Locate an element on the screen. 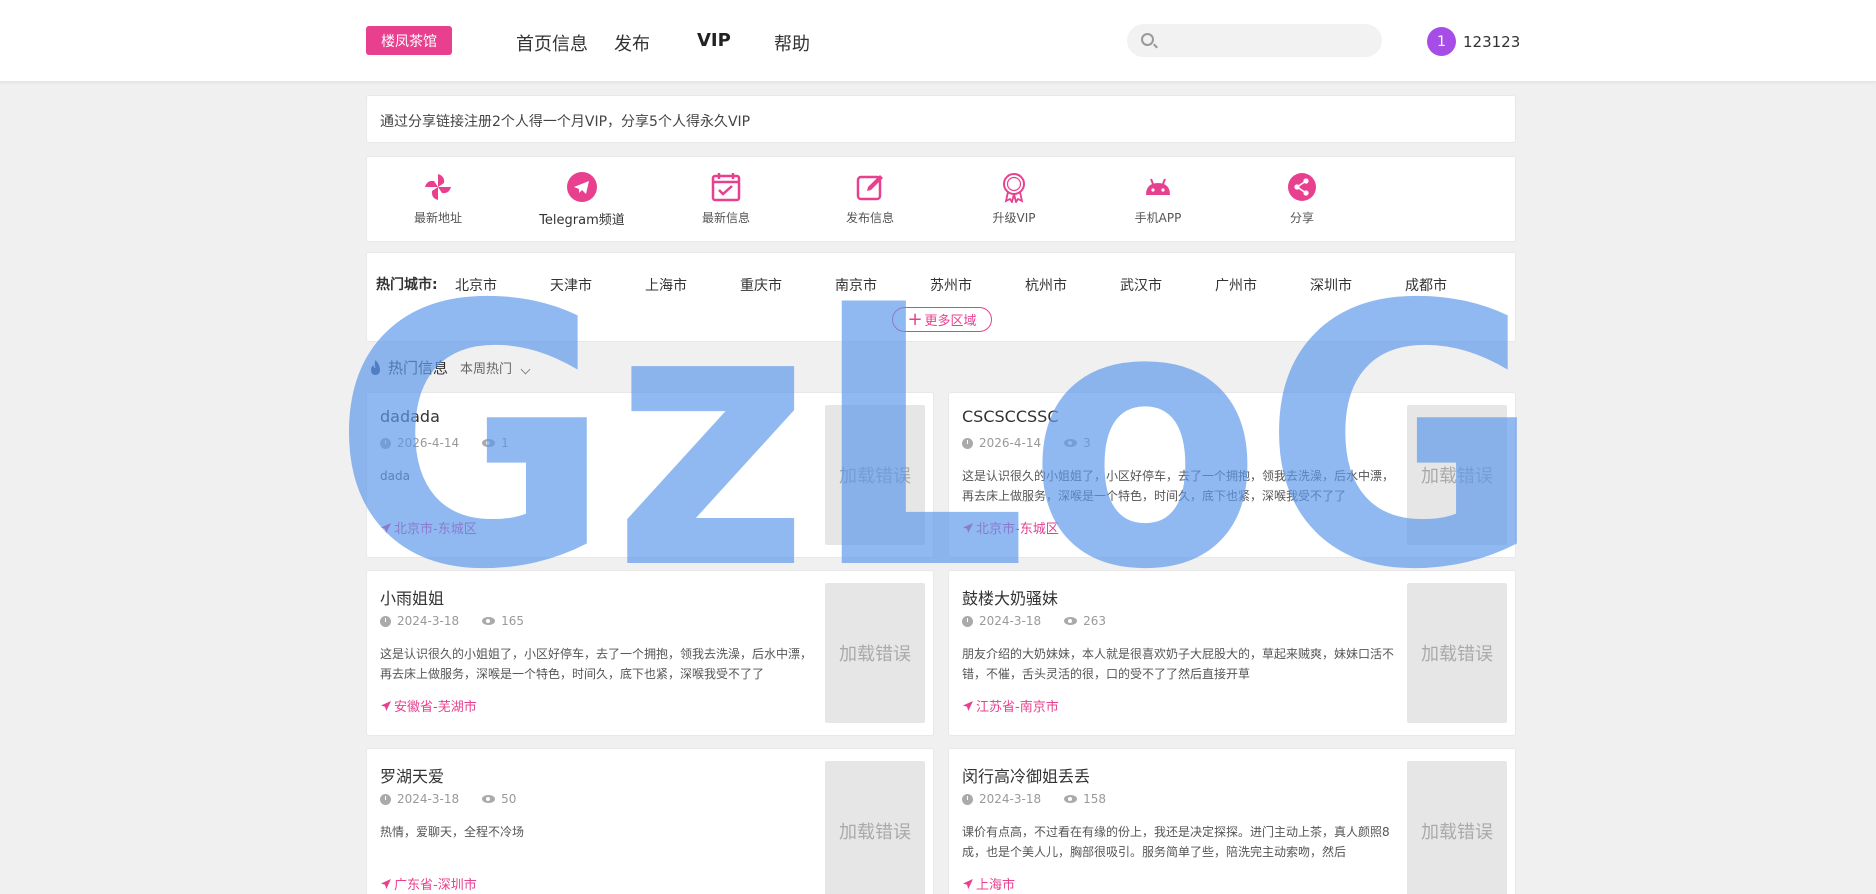  post-meta: 2024-3-18 158 is located at coordinates (1034, 799).